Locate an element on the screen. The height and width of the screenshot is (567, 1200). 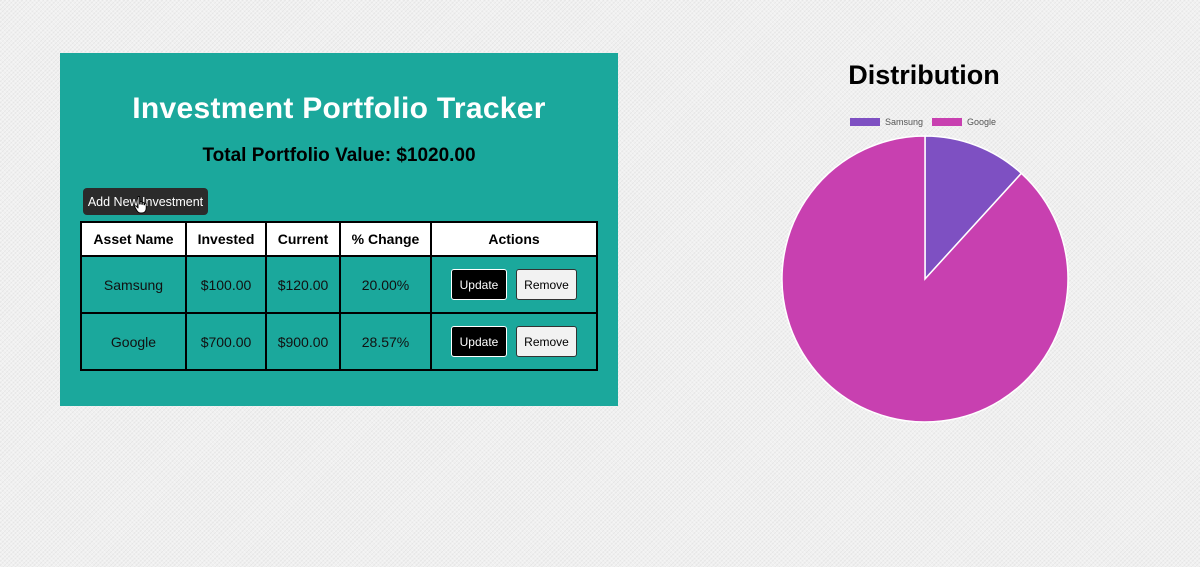
header-actions: Actions is located at coordinates (514, 239).